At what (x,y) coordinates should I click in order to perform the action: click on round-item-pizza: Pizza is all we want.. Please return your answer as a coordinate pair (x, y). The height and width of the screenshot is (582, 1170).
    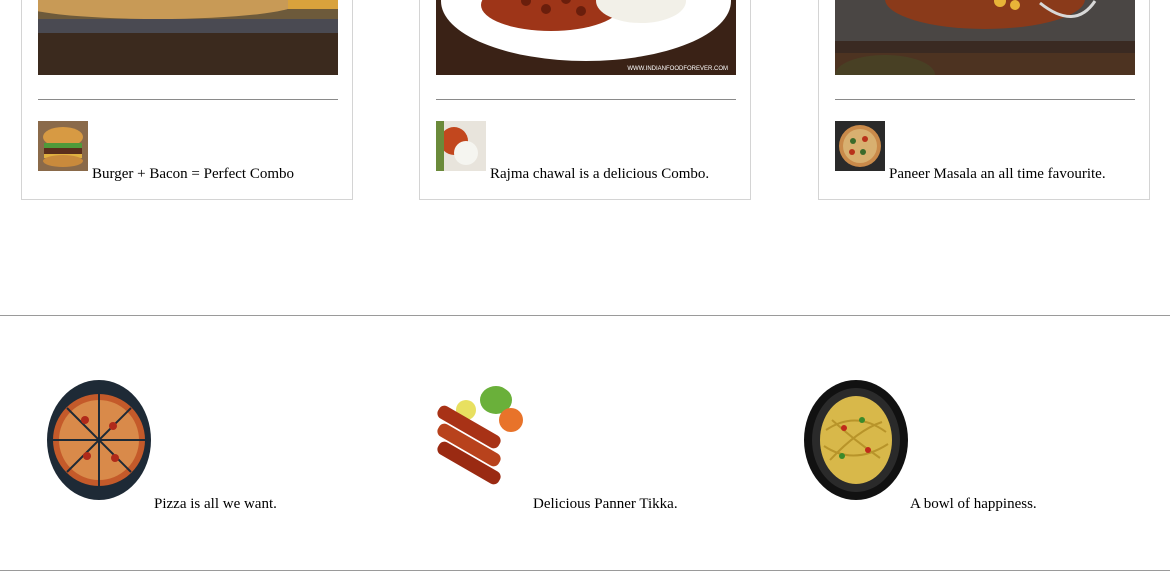
    Looking at the image, I should click on (197, 446).